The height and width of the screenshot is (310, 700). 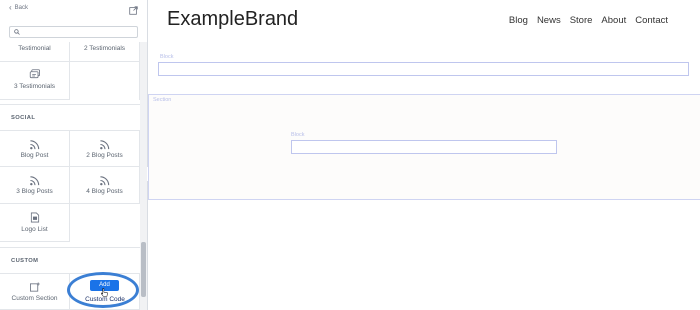 What do you see at coordinates (25, 261) in the screenshot?
I see `section-heading-custom: CUSTOM` at bounding box center [25, 261].